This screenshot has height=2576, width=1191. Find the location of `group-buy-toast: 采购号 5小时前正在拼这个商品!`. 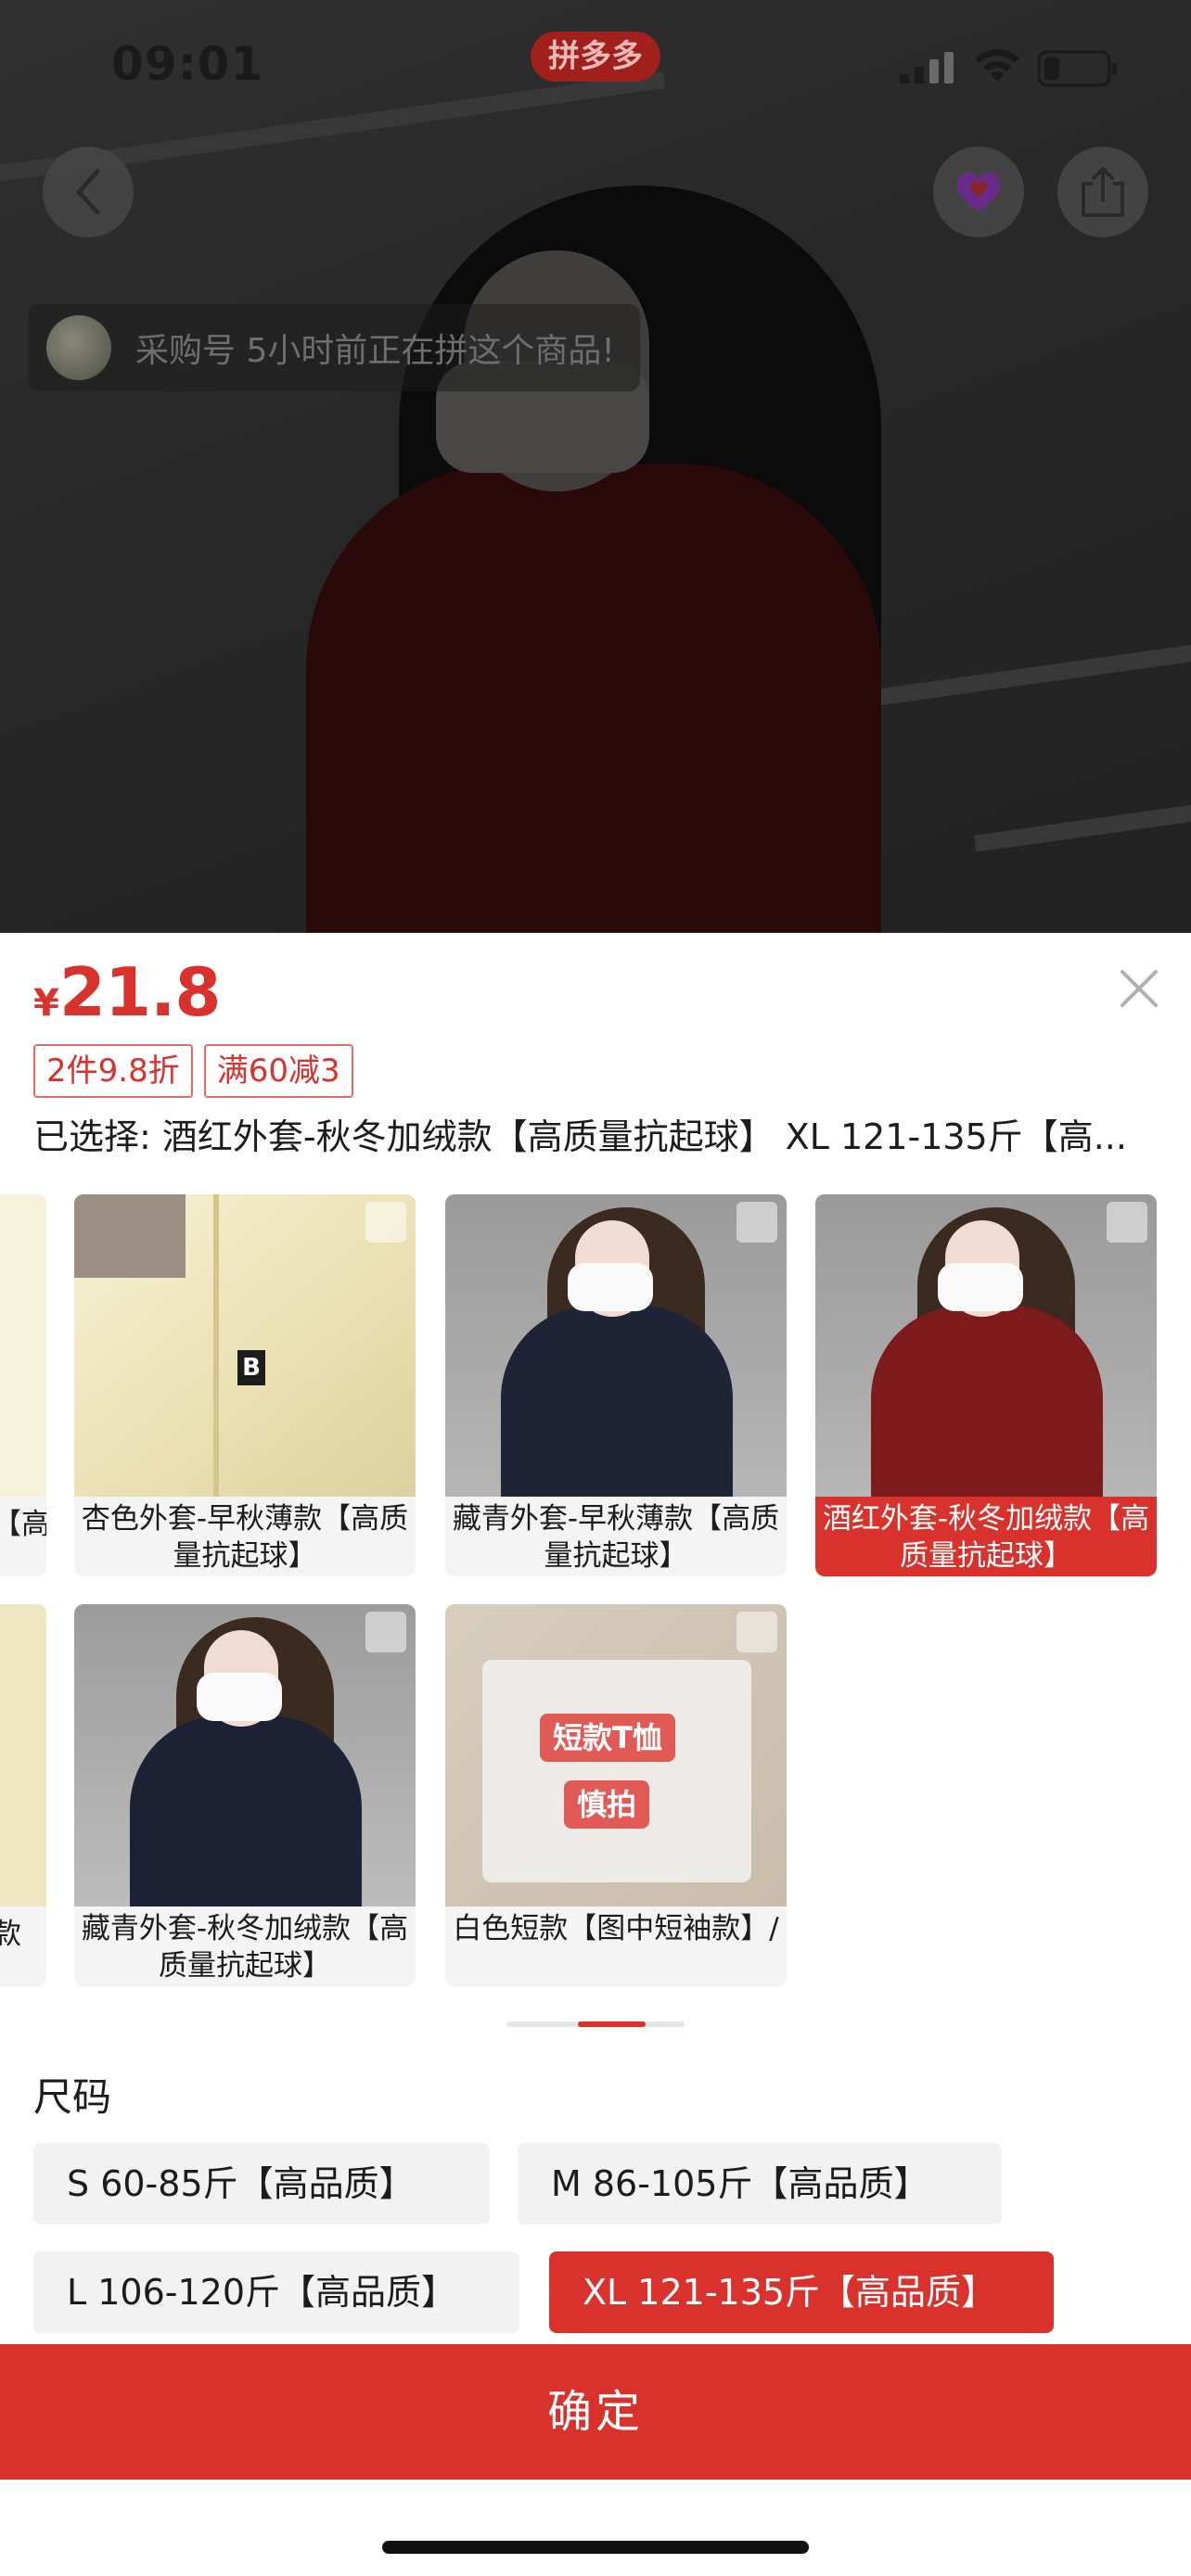

group-buy-toast: 采购号 5小时前正在拼这个商品! is located at coordinates (334, 348).